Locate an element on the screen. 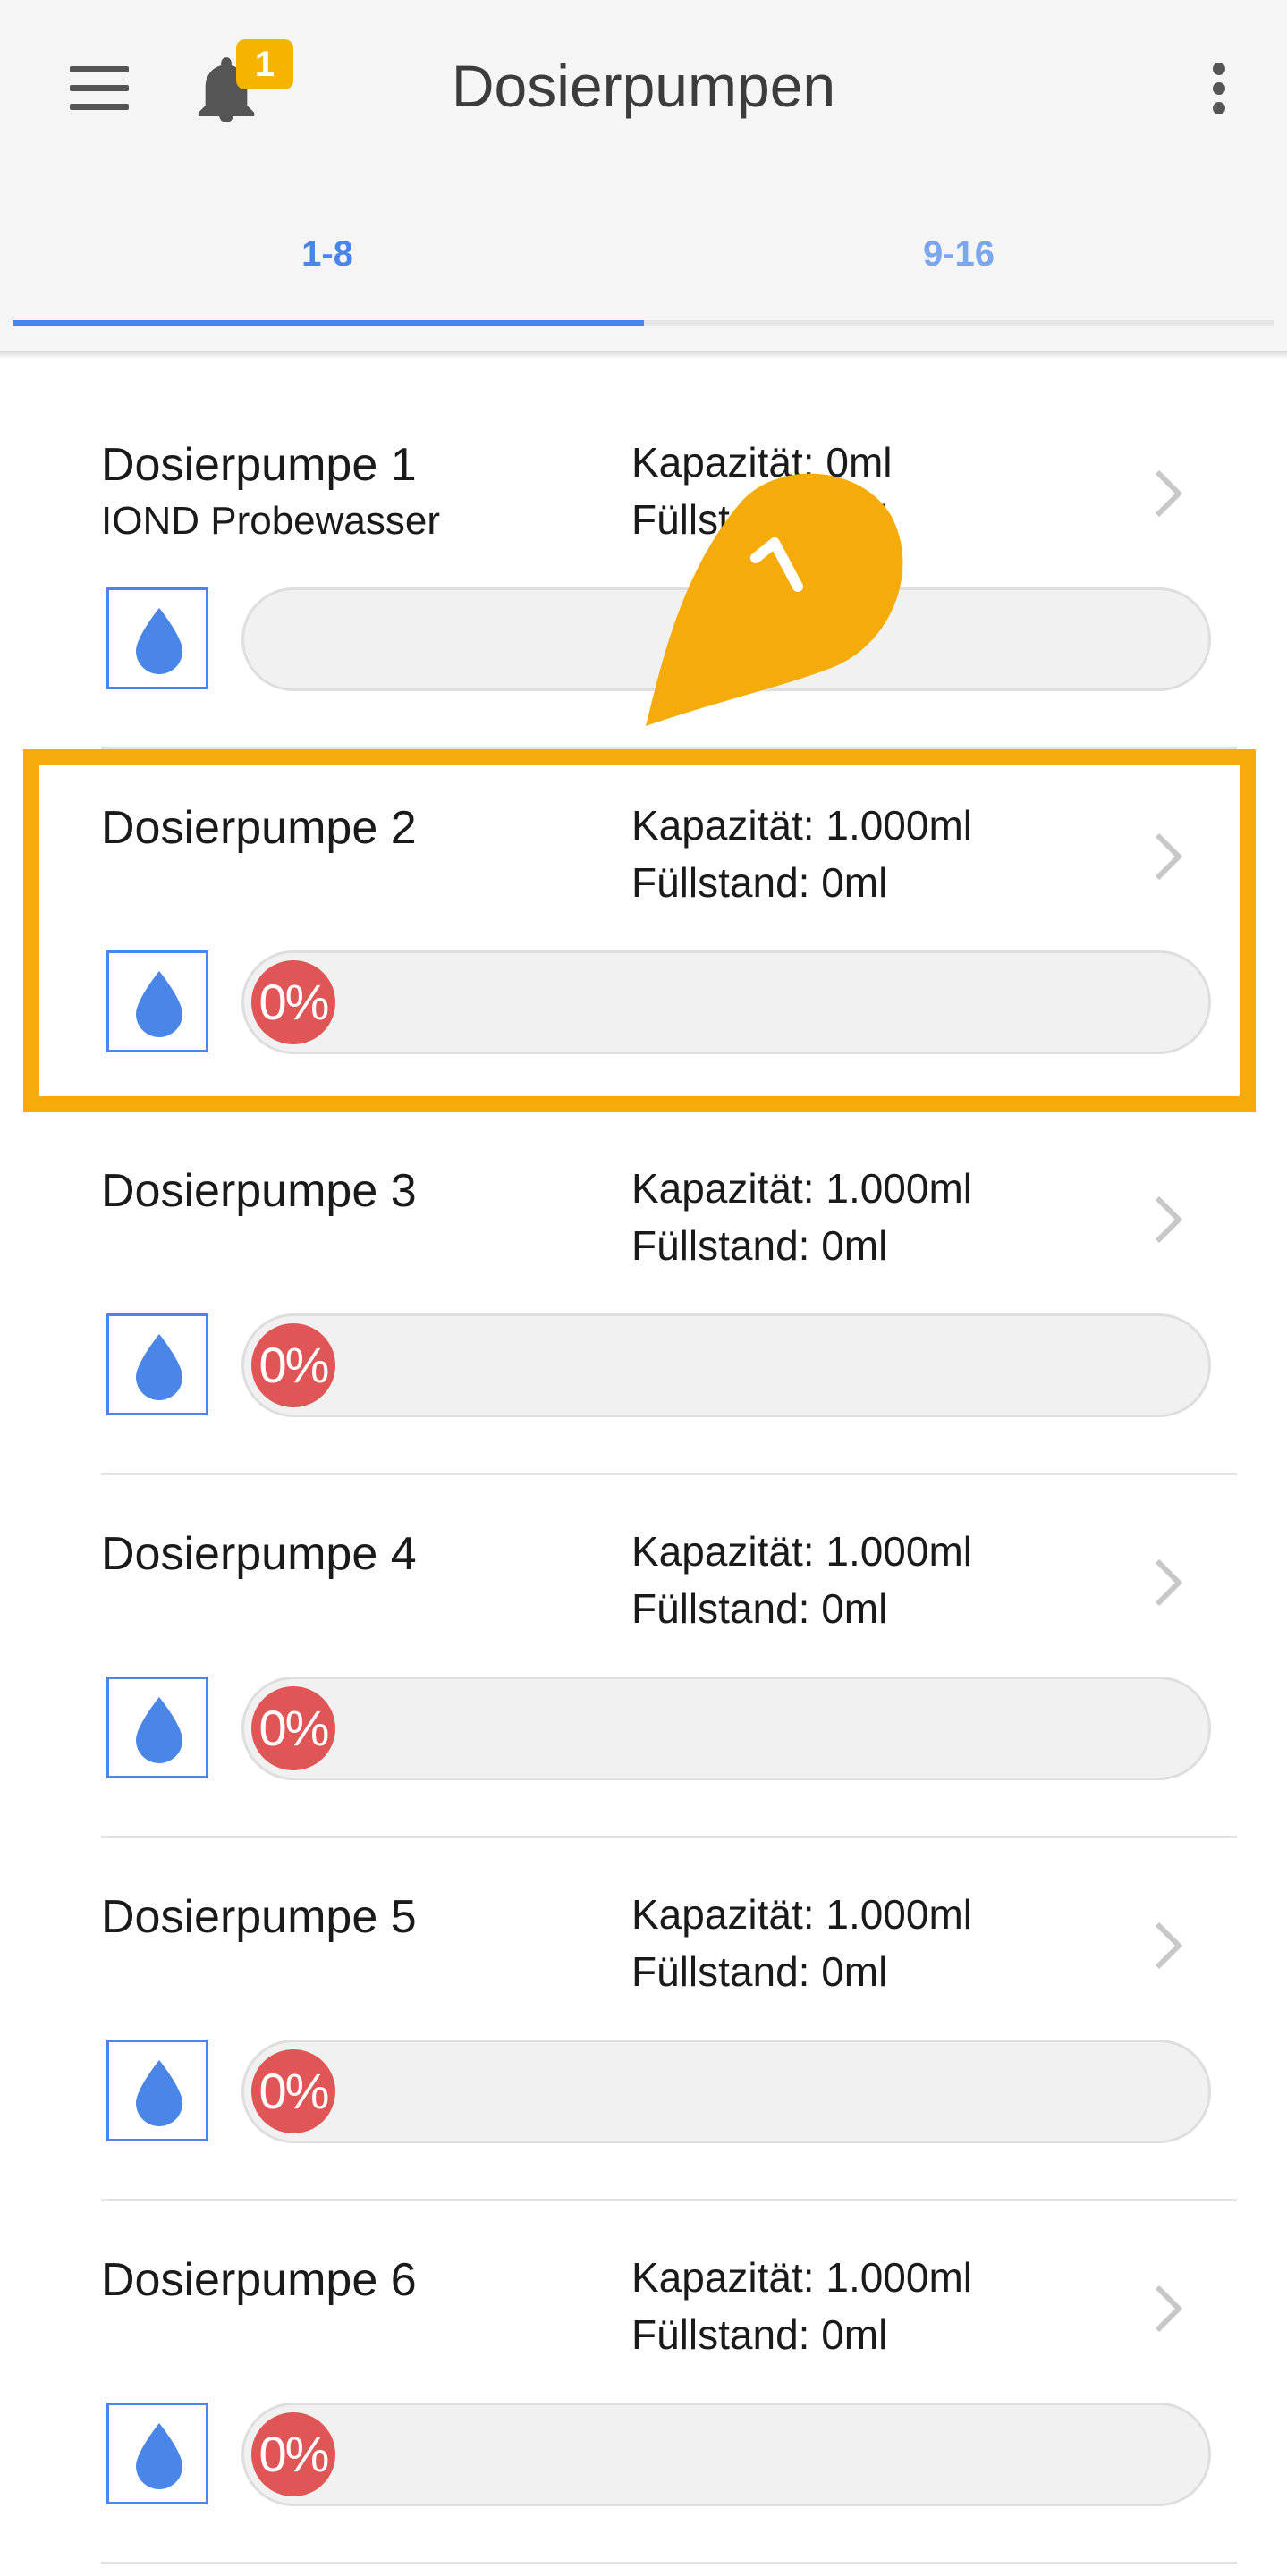 This screenshot has height=2576, width=1287. pump-subtitle: IOND Probewasser is located at coordinates (271, 521).